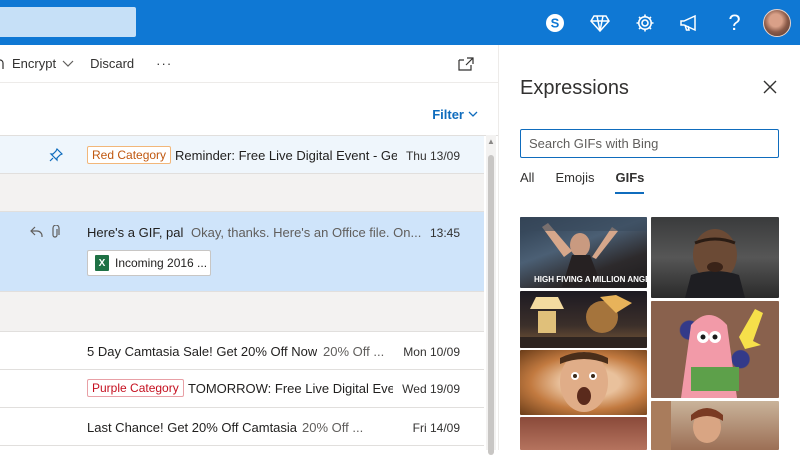 This screenshot has width=800, height=455. What do you see at coordinates (448, 114) in the screenshot?
I see `filter-label: Filter` at bounding box center [448, 114].